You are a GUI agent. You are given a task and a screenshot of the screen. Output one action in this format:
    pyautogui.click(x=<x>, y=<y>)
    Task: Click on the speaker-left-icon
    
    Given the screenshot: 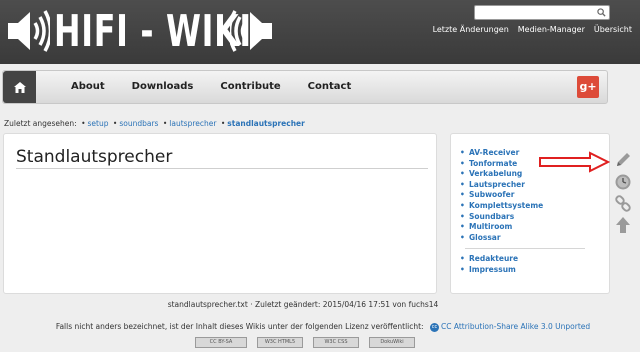 What is the action you would take?
    pyautogui.click(x=29, y=31)
    